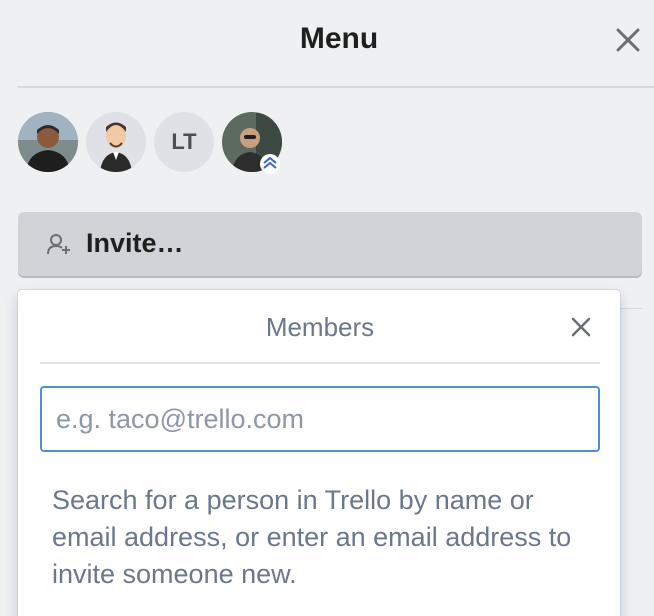 This screenshot has height=616, width=654. What do you see at coordinates (270, 164) in the screenshot?
I see `admin-chevron-icon` at bounding box center [270, 164].